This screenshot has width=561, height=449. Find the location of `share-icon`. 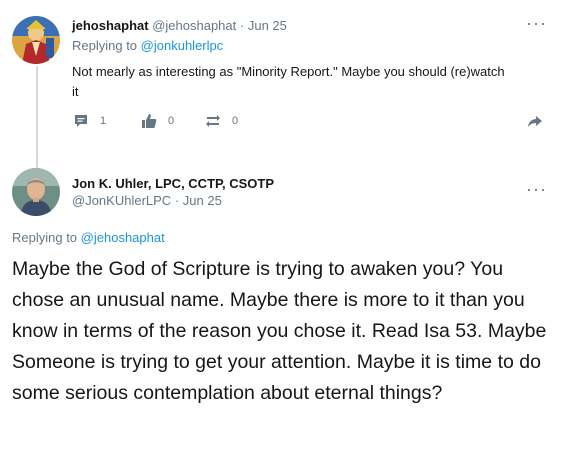

share-icon is located at coordinates (535, 121).